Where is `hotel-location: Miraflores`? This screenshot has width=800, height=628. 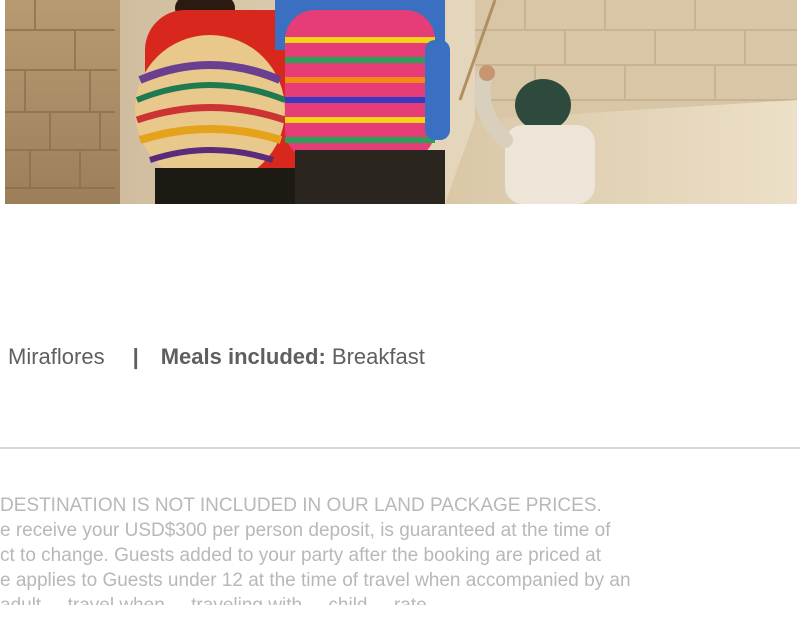
hotel-location: Miraflores is located at coordinates (56, 356).